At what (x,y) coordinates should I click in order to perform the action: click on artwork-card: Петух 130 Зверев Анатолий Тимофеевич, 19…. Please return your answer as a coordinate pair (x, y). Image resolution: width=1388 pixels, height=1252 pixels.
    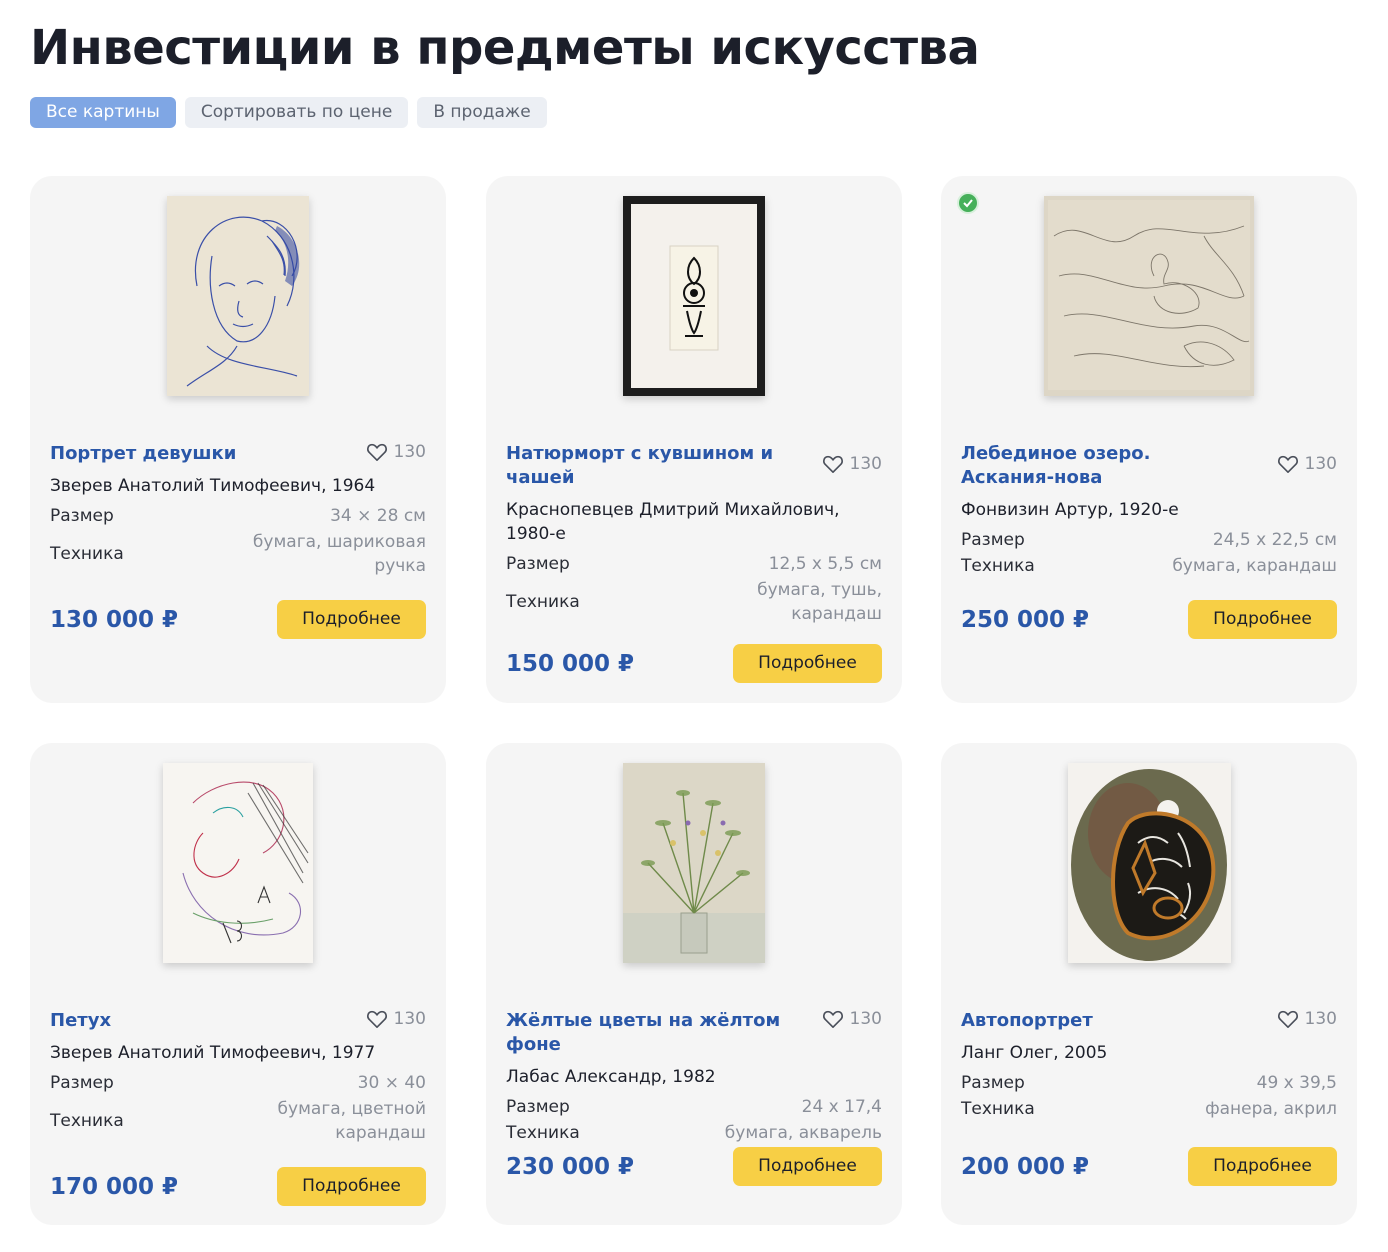
    Looking at the image, I should click on (238, 984).